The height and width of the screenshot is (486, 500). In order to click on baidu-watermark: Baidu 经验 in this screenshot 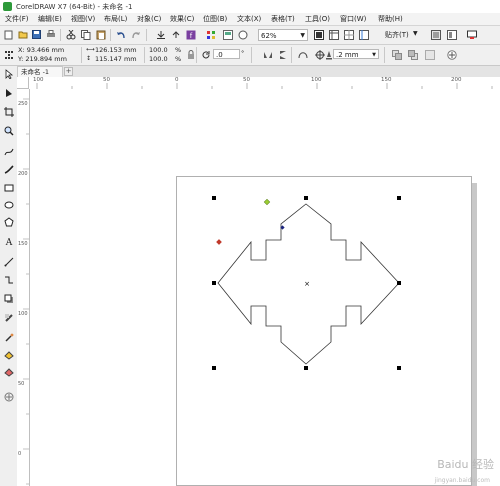, I will do `click(465, 464)`.